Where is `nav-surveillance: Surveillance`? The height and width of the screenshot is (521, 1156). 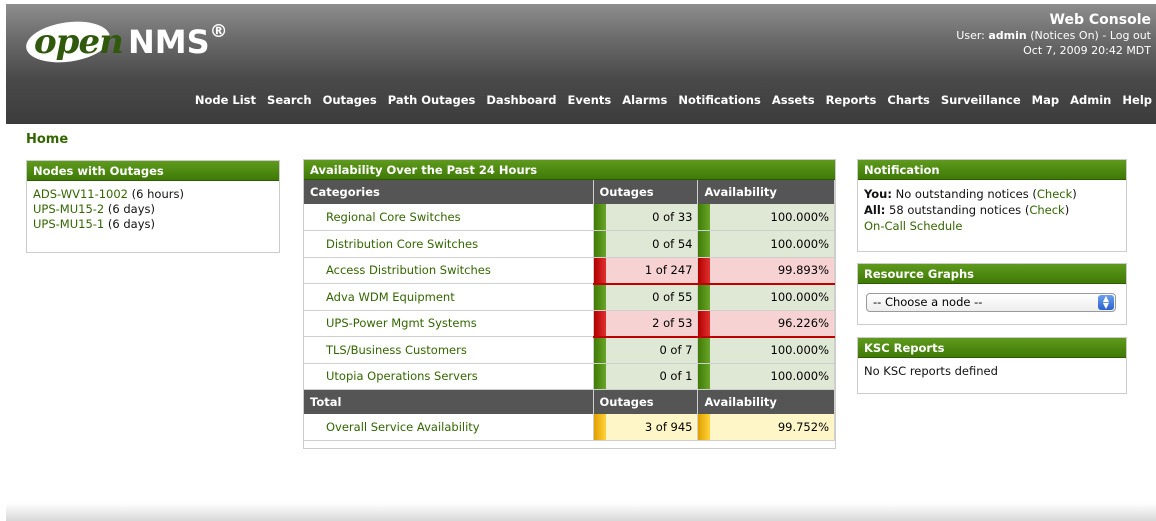
nav-surveillance: Surveillance is located at coordinates (981, 100).